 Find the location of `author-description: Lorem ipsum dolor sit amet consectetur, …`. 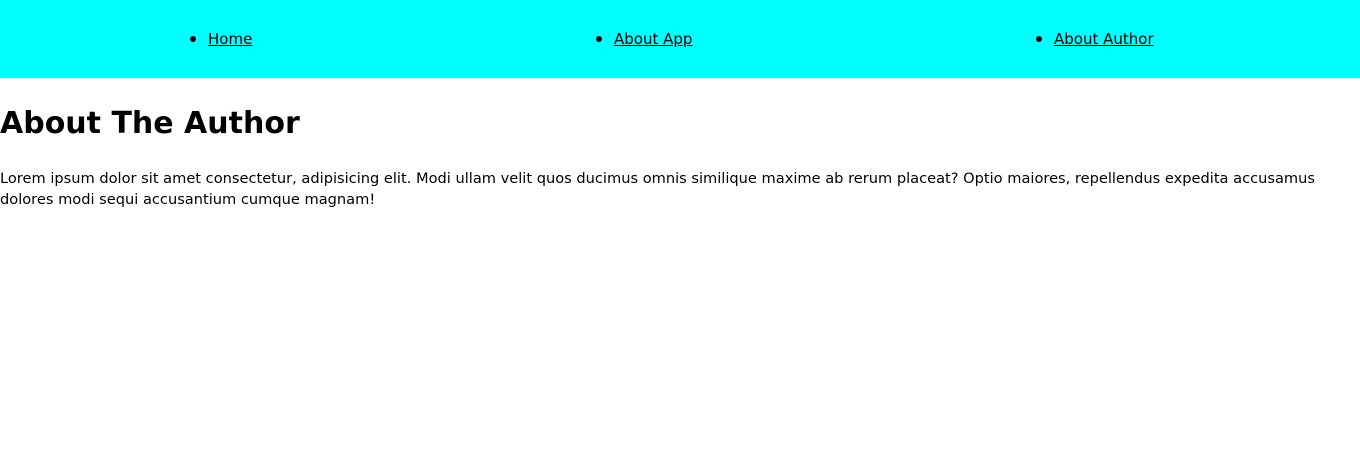

author-description: Lorem ipsum dolor sit amet consectetur, … is located at coordinates (657, 189).